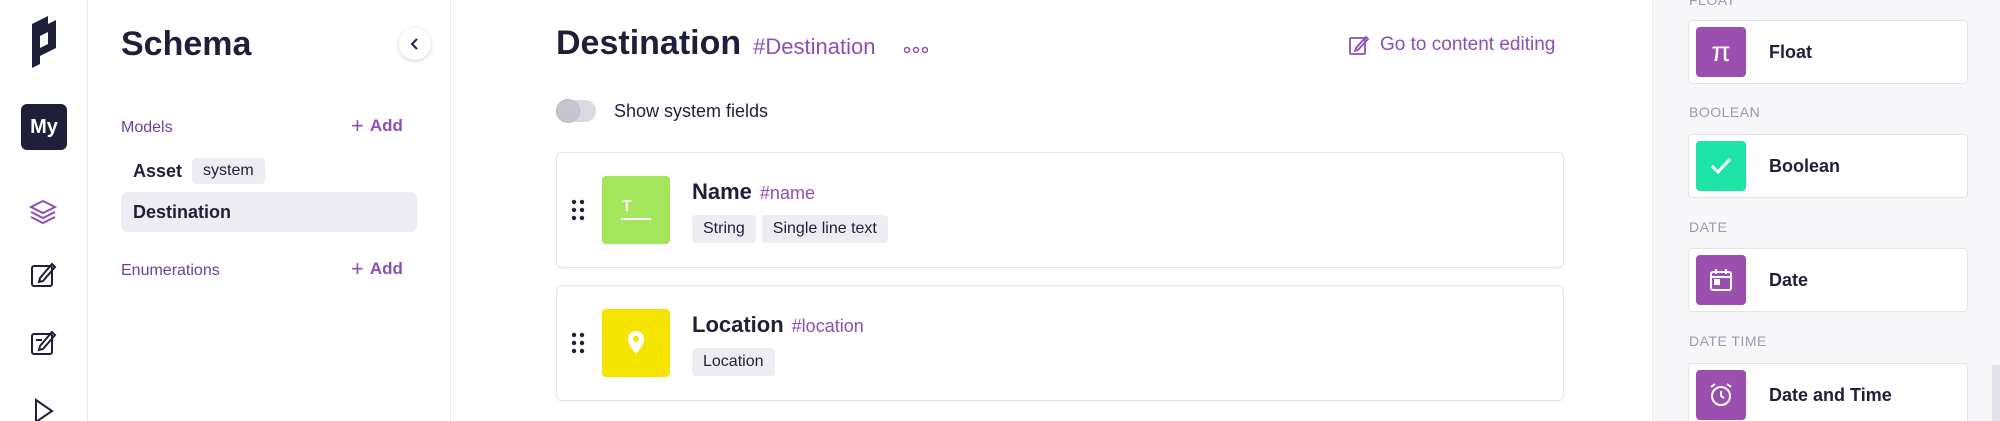  I want to click on field-title: Name #name, so click(753, 192).